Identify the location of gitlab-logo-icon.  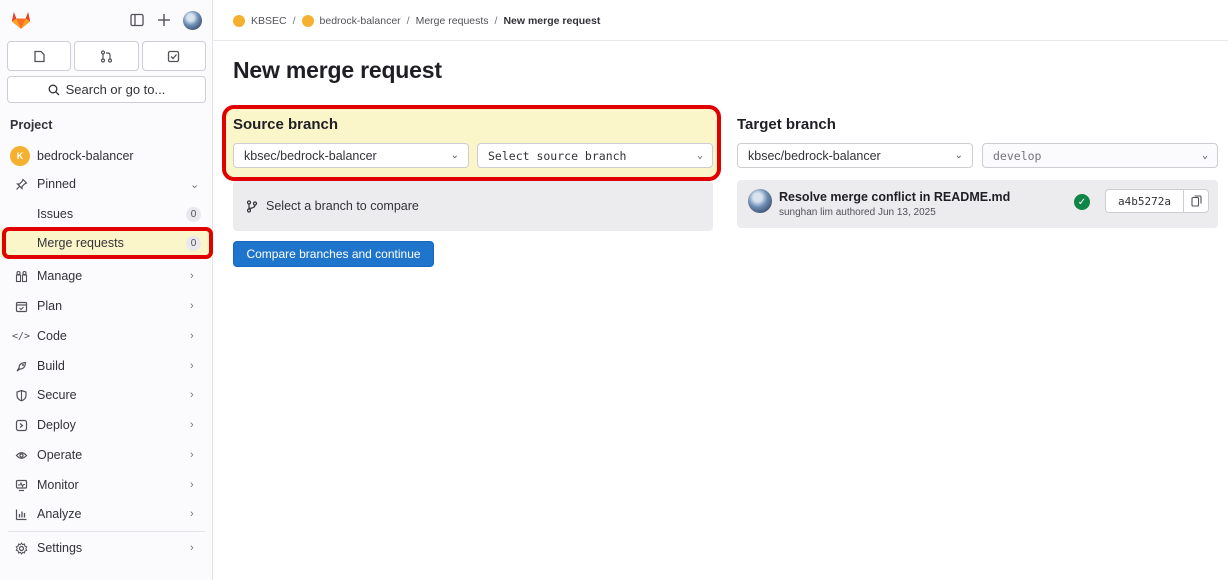
(21, 20).